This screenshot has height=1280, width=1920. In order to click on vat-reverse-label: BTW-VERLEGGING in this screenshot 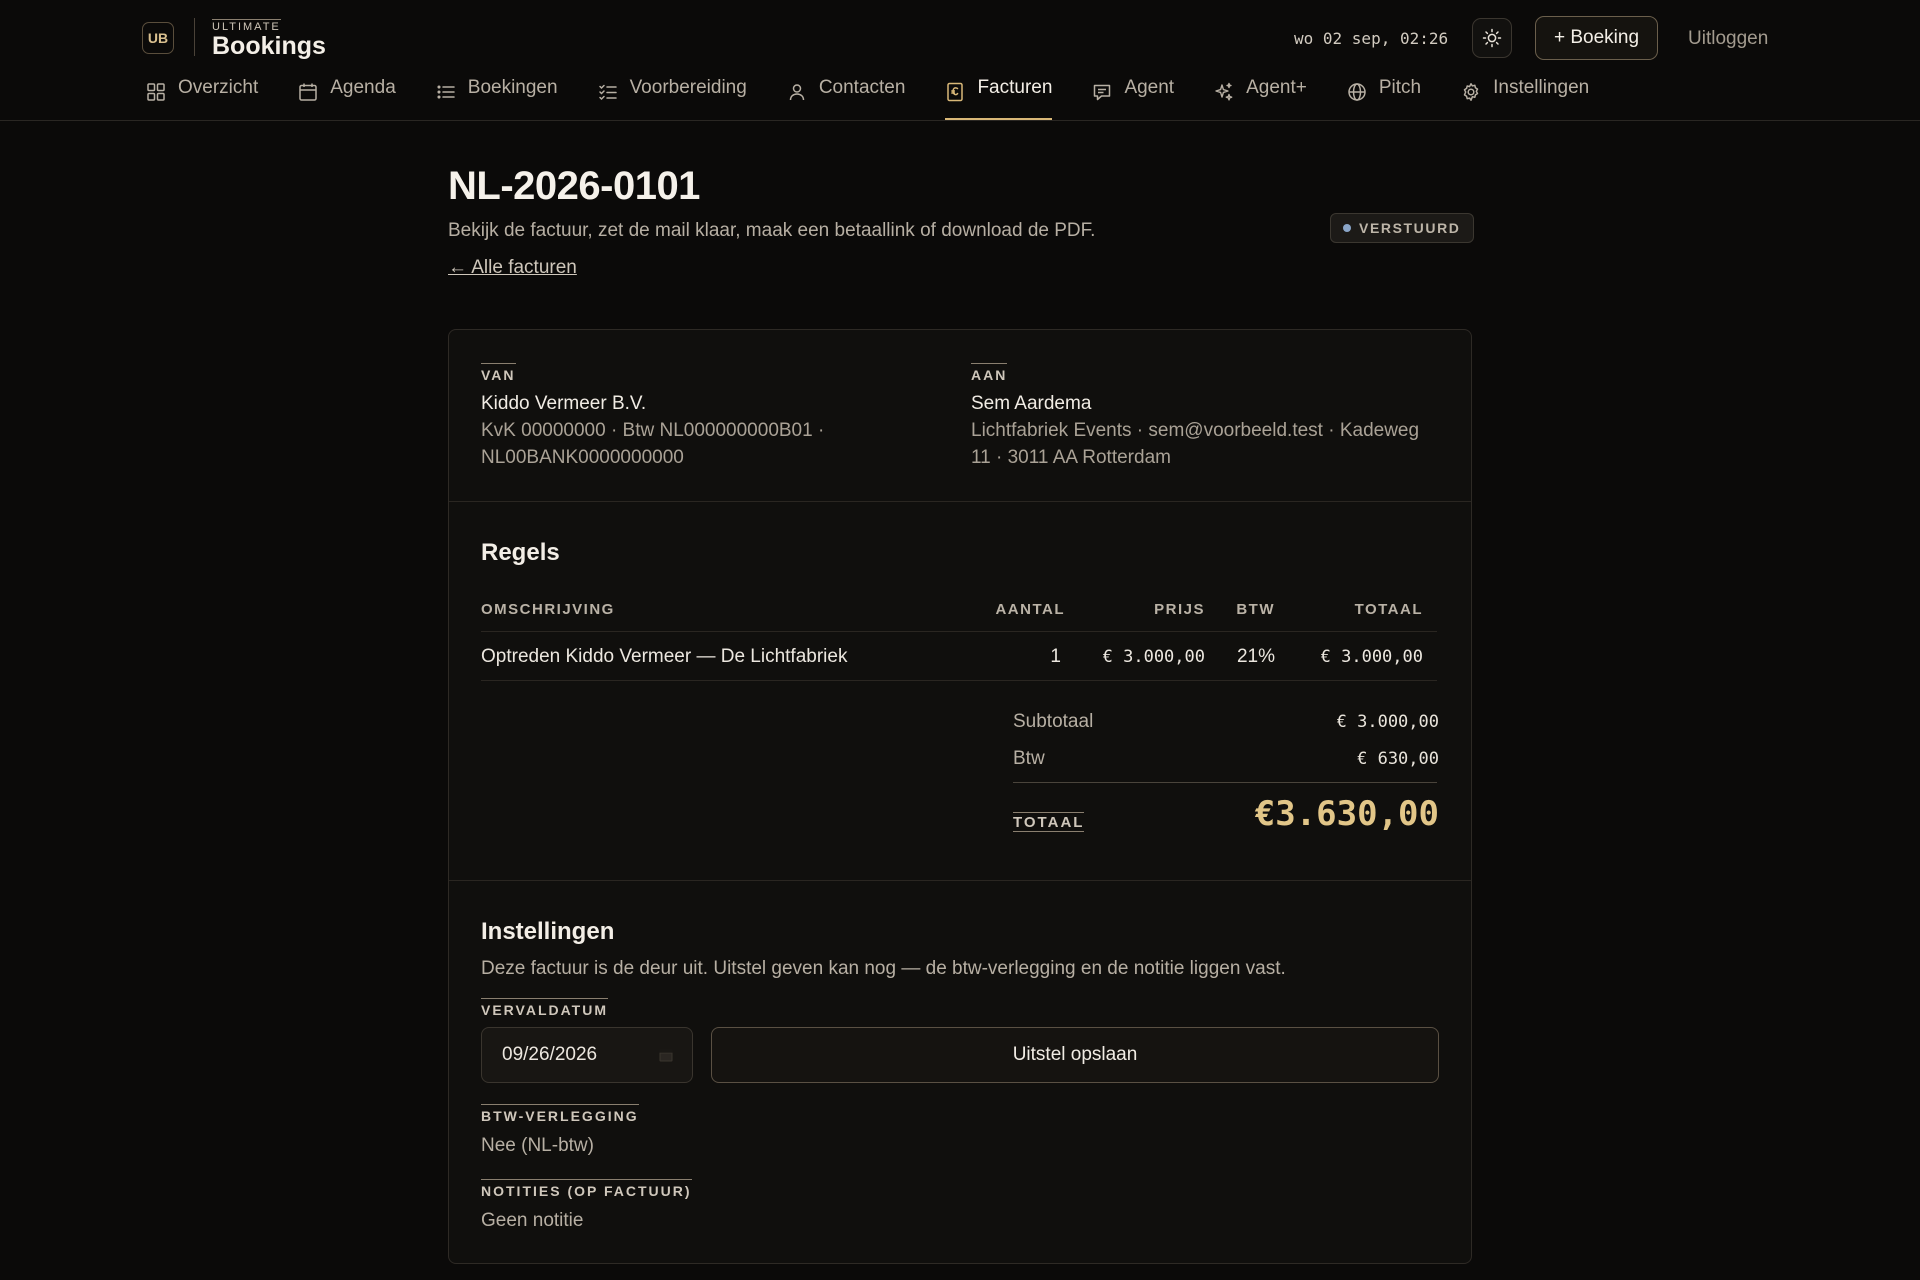, I will do `click(560, 1113)`.